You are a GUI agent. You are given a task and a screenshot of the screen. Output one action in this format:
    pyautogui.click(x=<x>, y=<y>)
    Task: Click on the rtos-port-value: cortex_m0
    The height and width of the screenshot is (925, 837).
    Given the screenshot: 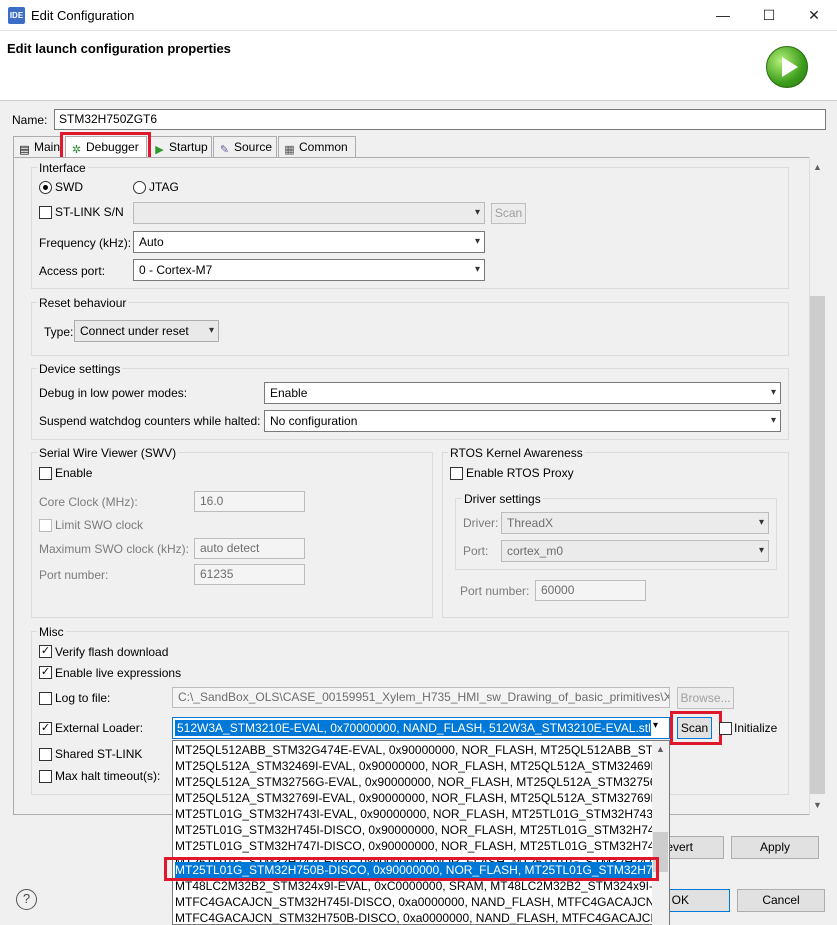 What is the action you would take?
    pyautogui.click(x=535, y=551)
    